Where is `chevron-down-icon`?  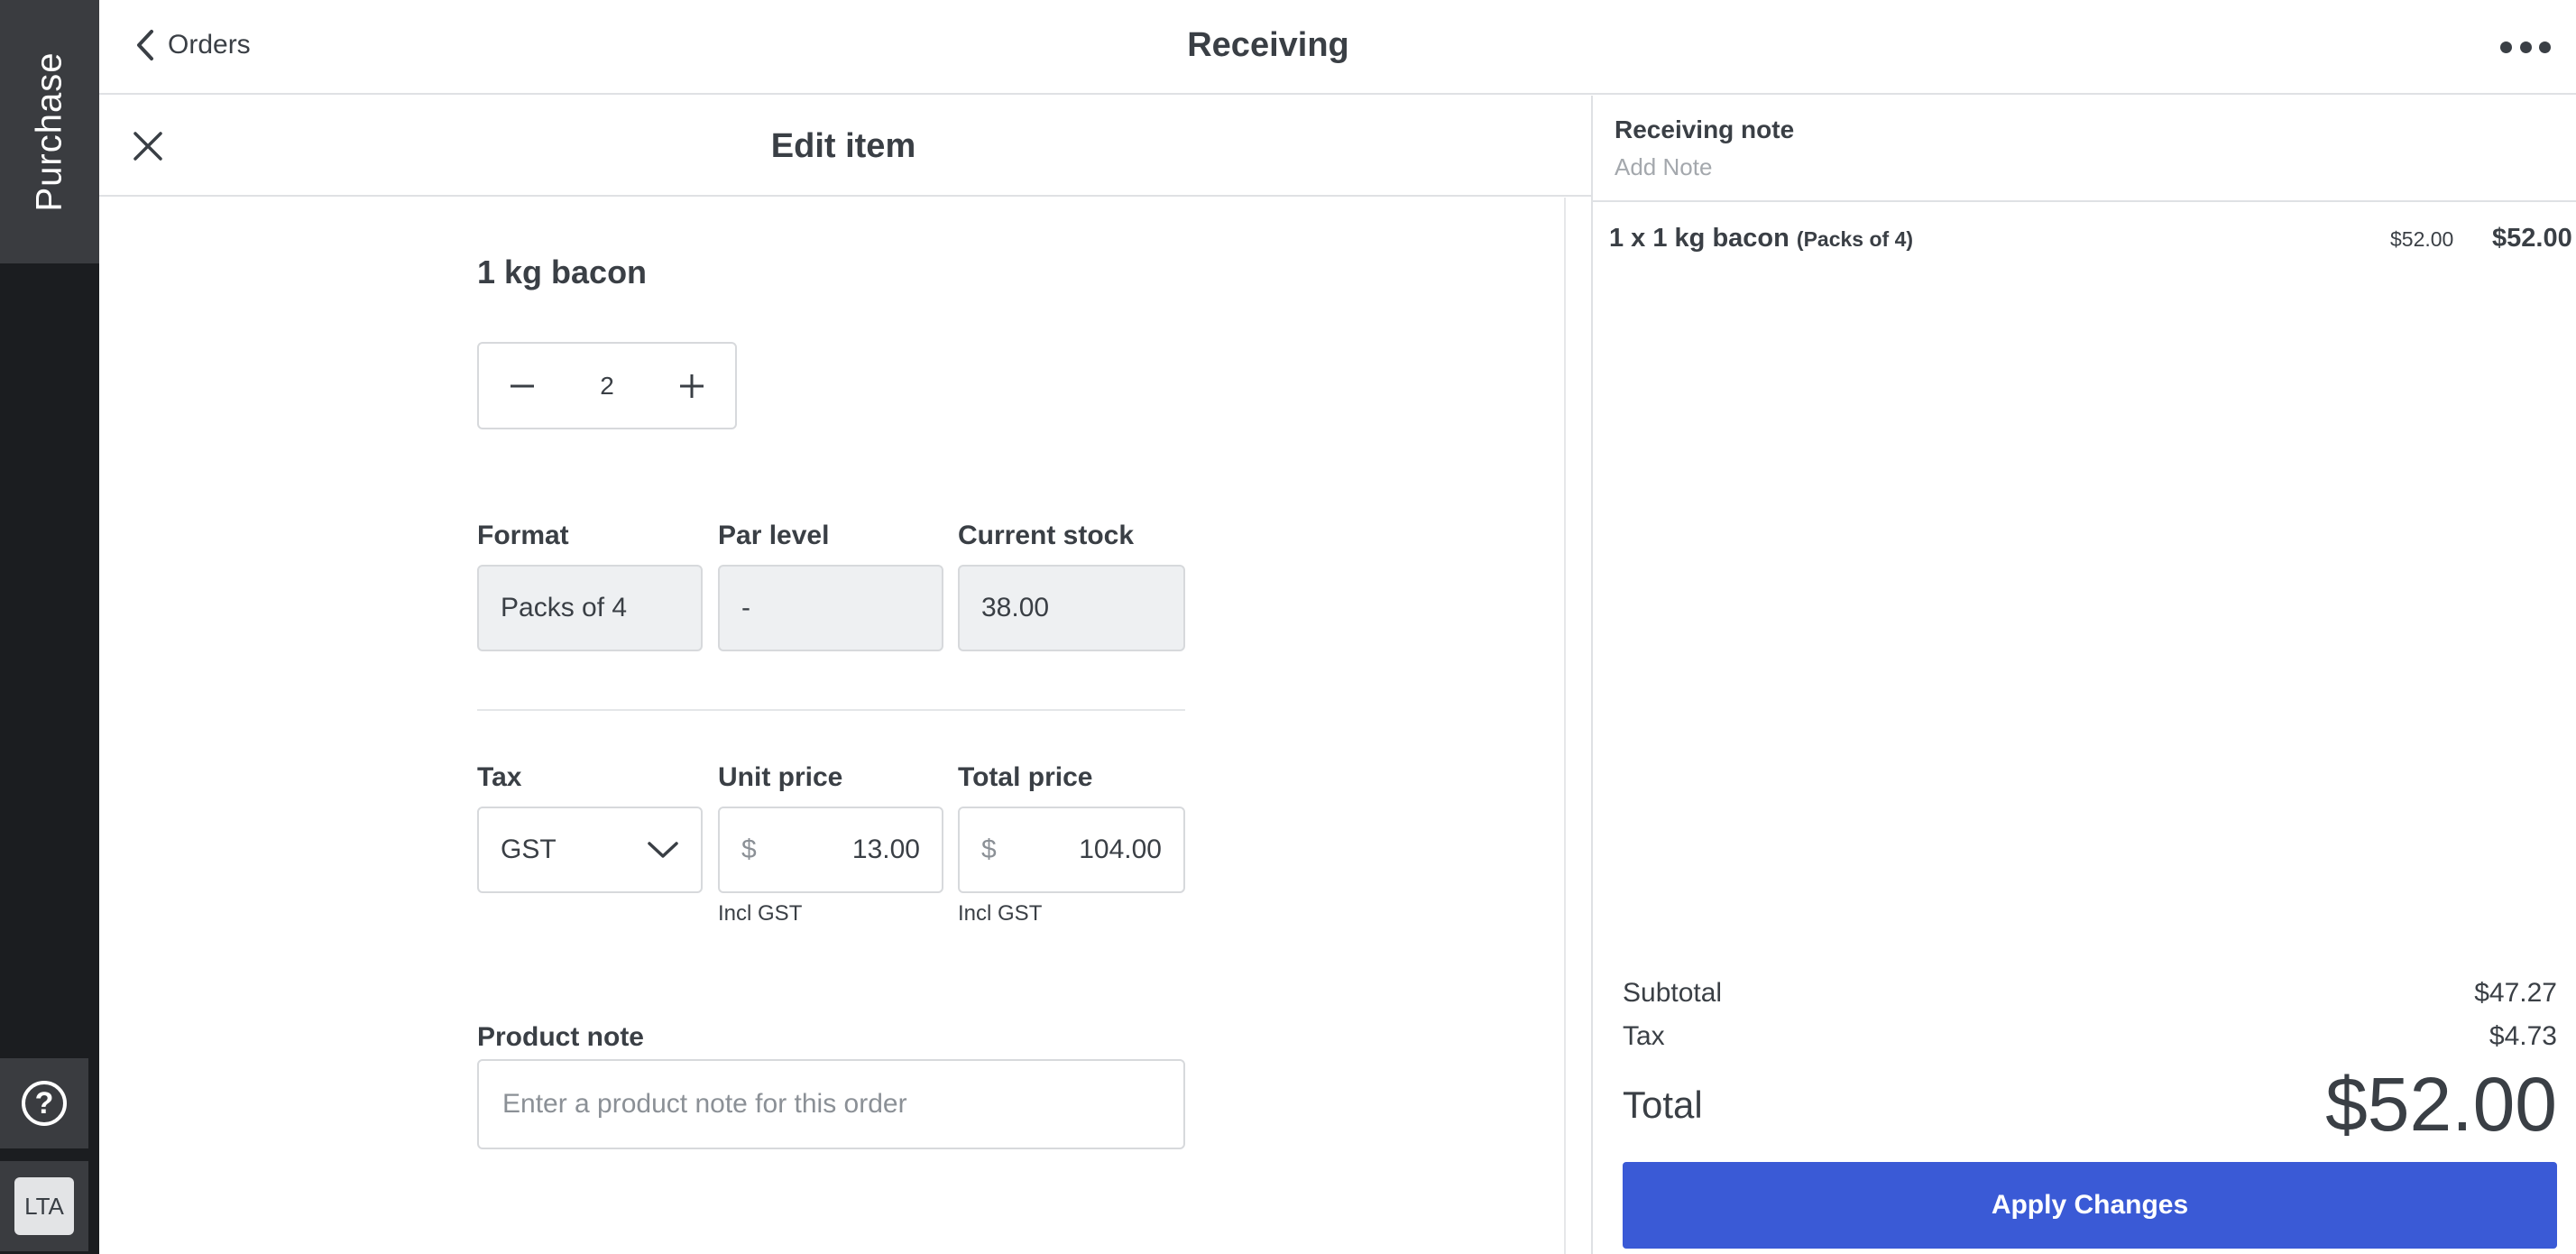 chevron-down-icon is located at coordinates (663, 850).